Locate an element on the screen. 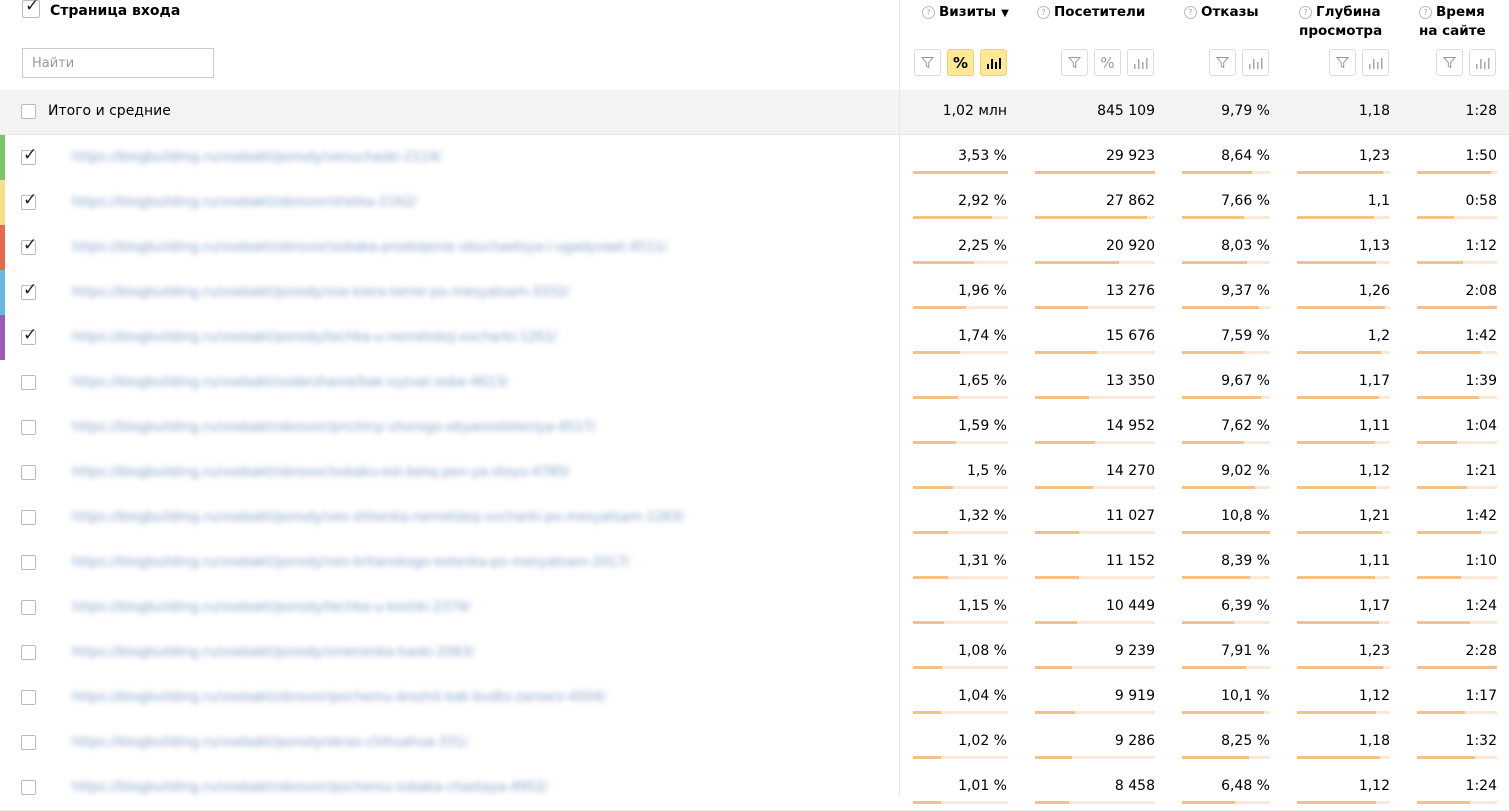 The height and width of the screenshot is (811, 1509). sort-desc-icon: ▼ is located at coordinates (1005, 13).